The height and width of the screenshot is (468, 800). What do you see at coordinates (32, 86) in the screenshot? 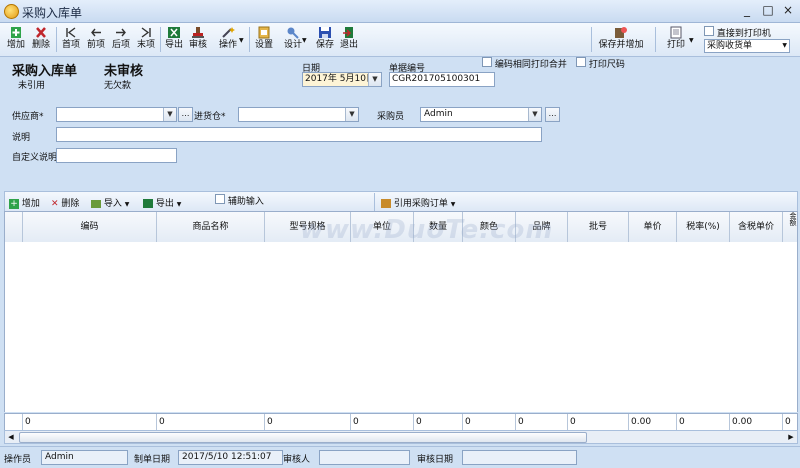
I see `reference-status: 未引用` at bounding box center [32, 86].